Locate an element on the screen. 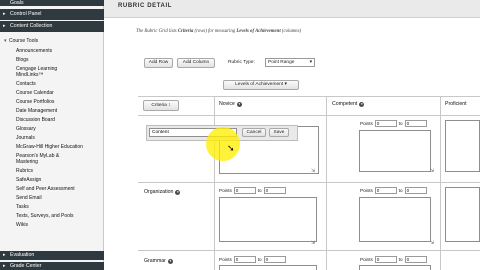 The width and height of the screenshot is (480, 270). sidebar-section-content-collection: ▸ Content Collection is located at coordinates (52, 26).